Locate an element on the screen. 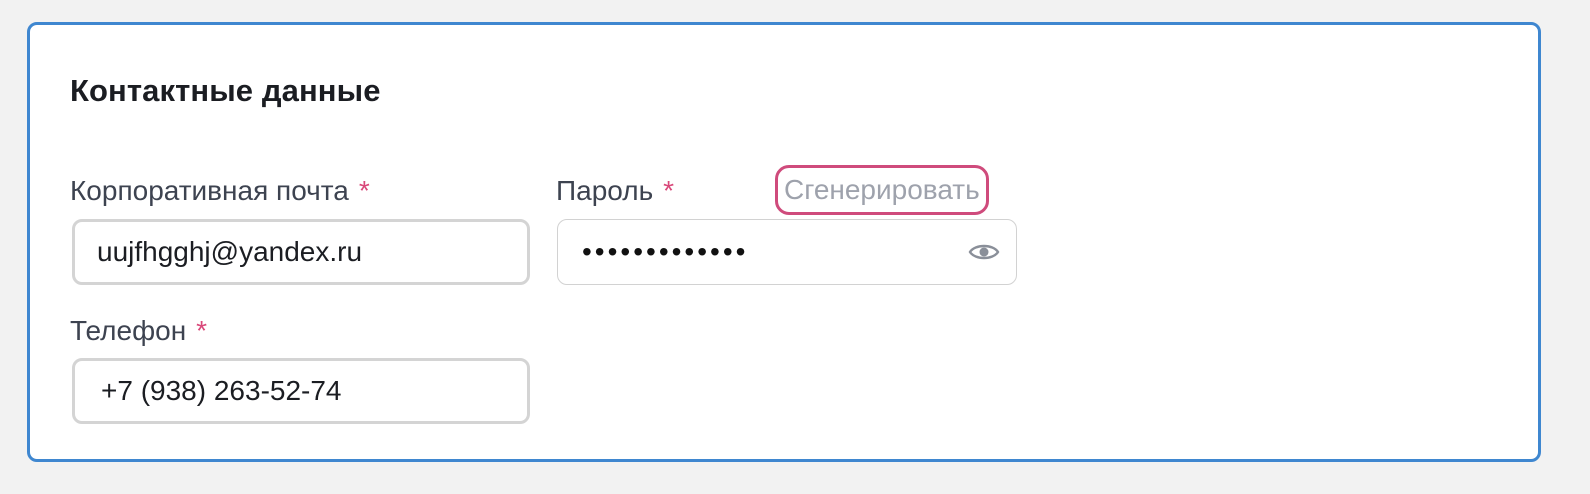 Image resolution: width=1590 pixels, height=494 pixels. generate-password-button: Сгенерировать is located at coordinates (882, 190).